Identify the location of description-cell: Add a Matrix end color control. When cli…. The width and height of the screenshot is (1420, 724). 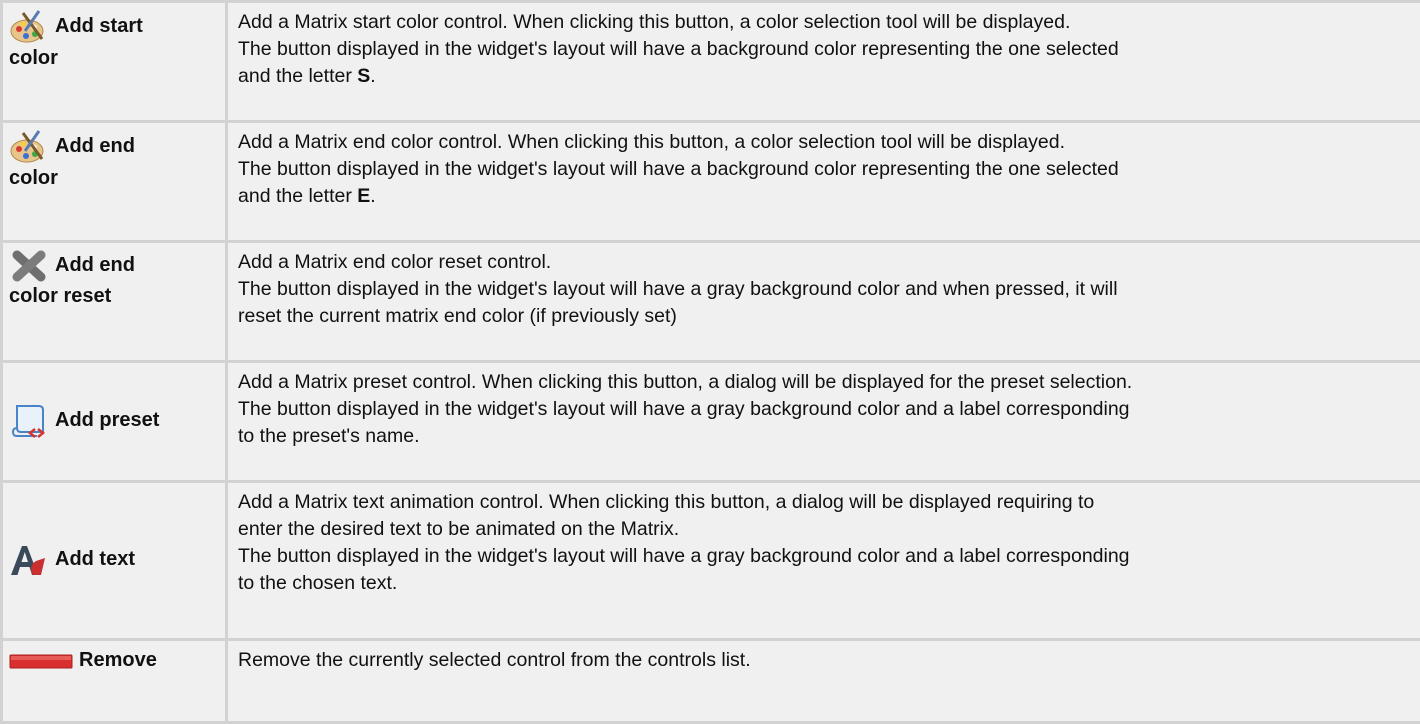
(823, 182).